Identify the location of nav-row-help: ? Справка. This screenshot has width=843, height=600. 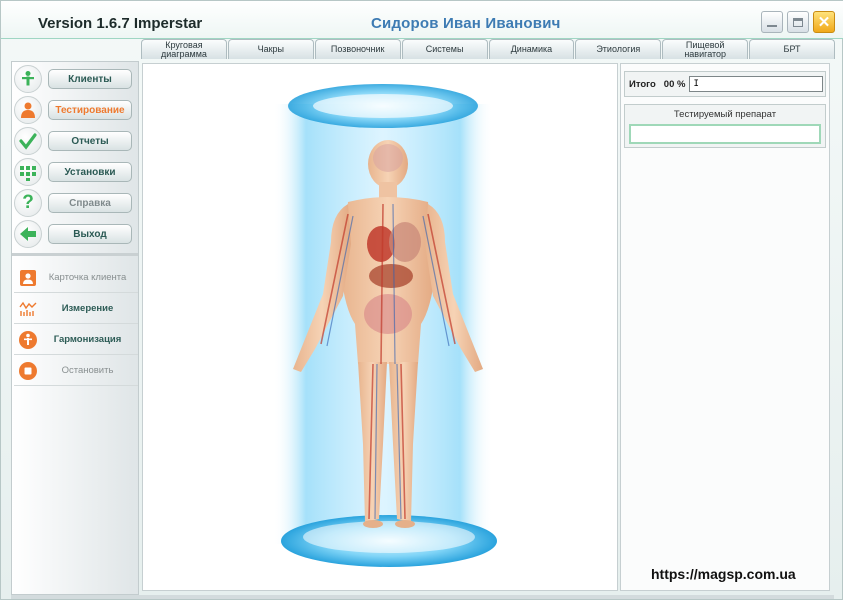
(76, 203).